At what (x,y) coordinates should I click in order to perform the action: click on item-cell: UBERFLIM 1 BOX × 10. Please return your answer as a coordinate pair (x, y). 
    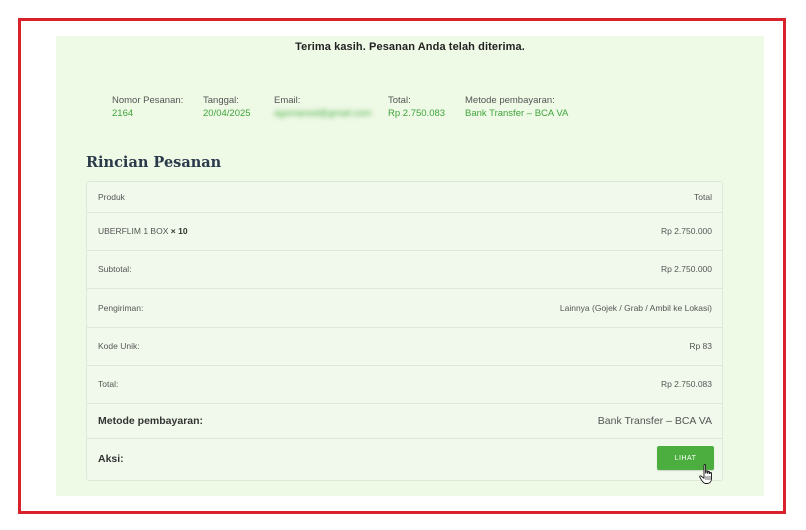
    Looking at the image, I should click on (143, 231).